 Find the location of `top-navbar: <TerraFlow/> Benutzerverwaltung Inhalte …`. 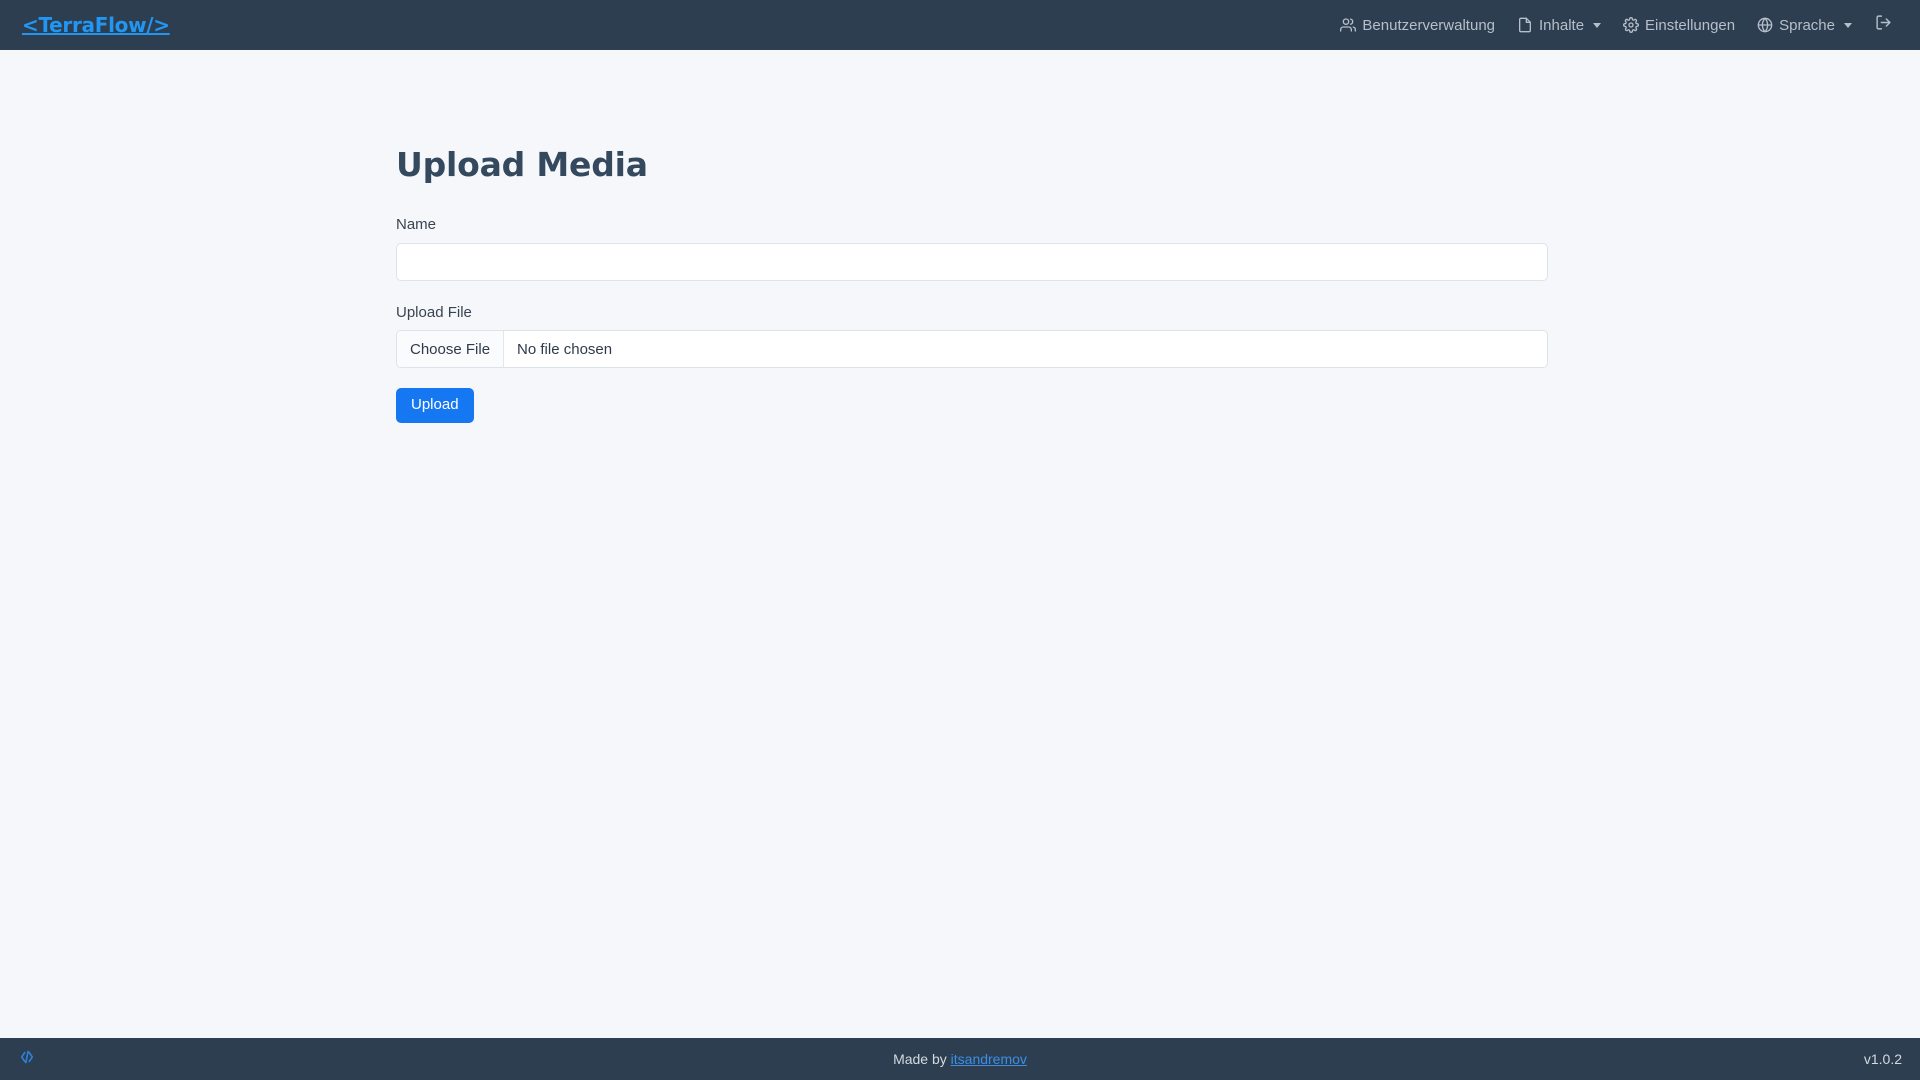

top-navbar: <TerraFlow/> Benutzerverwaltung Inhalte … is located at coordinates (960, 25).